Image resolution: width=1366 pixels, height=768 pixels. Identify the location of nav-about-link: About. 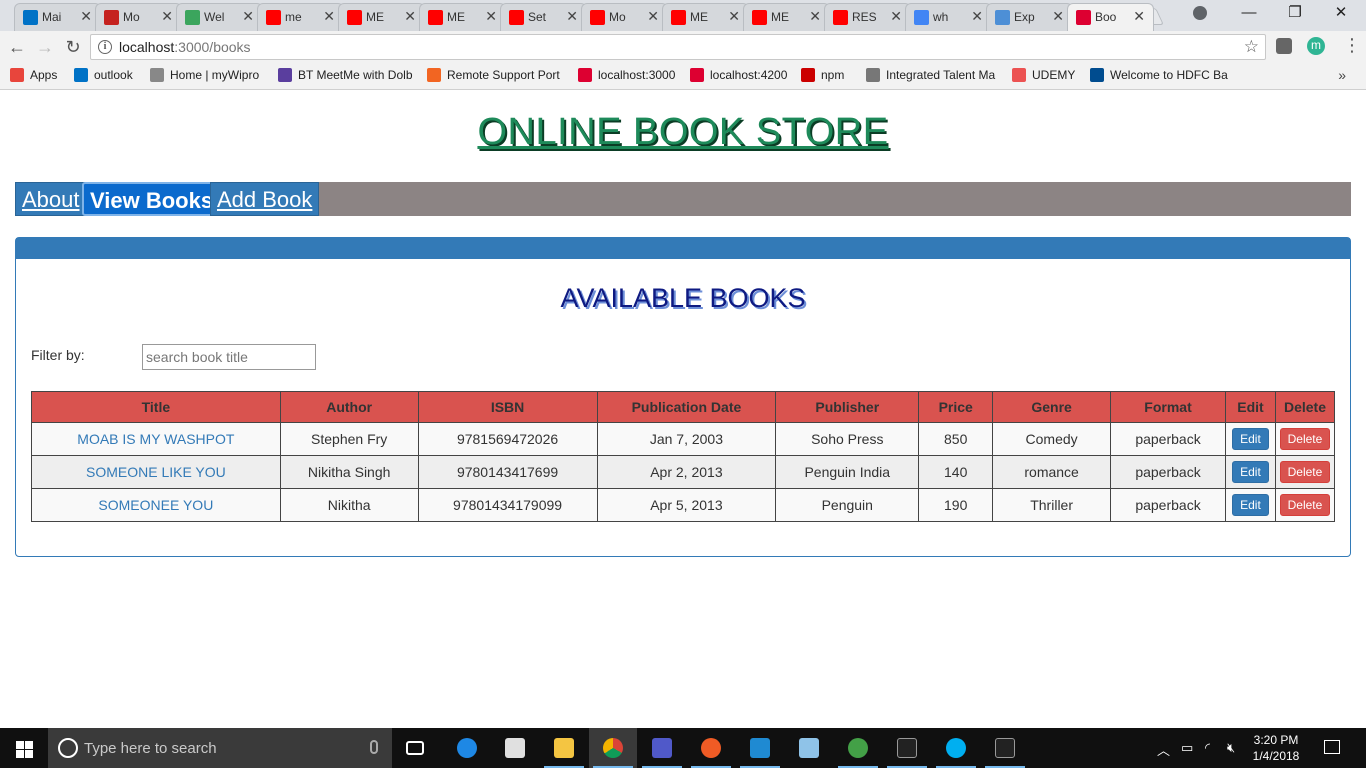
(51, 199).